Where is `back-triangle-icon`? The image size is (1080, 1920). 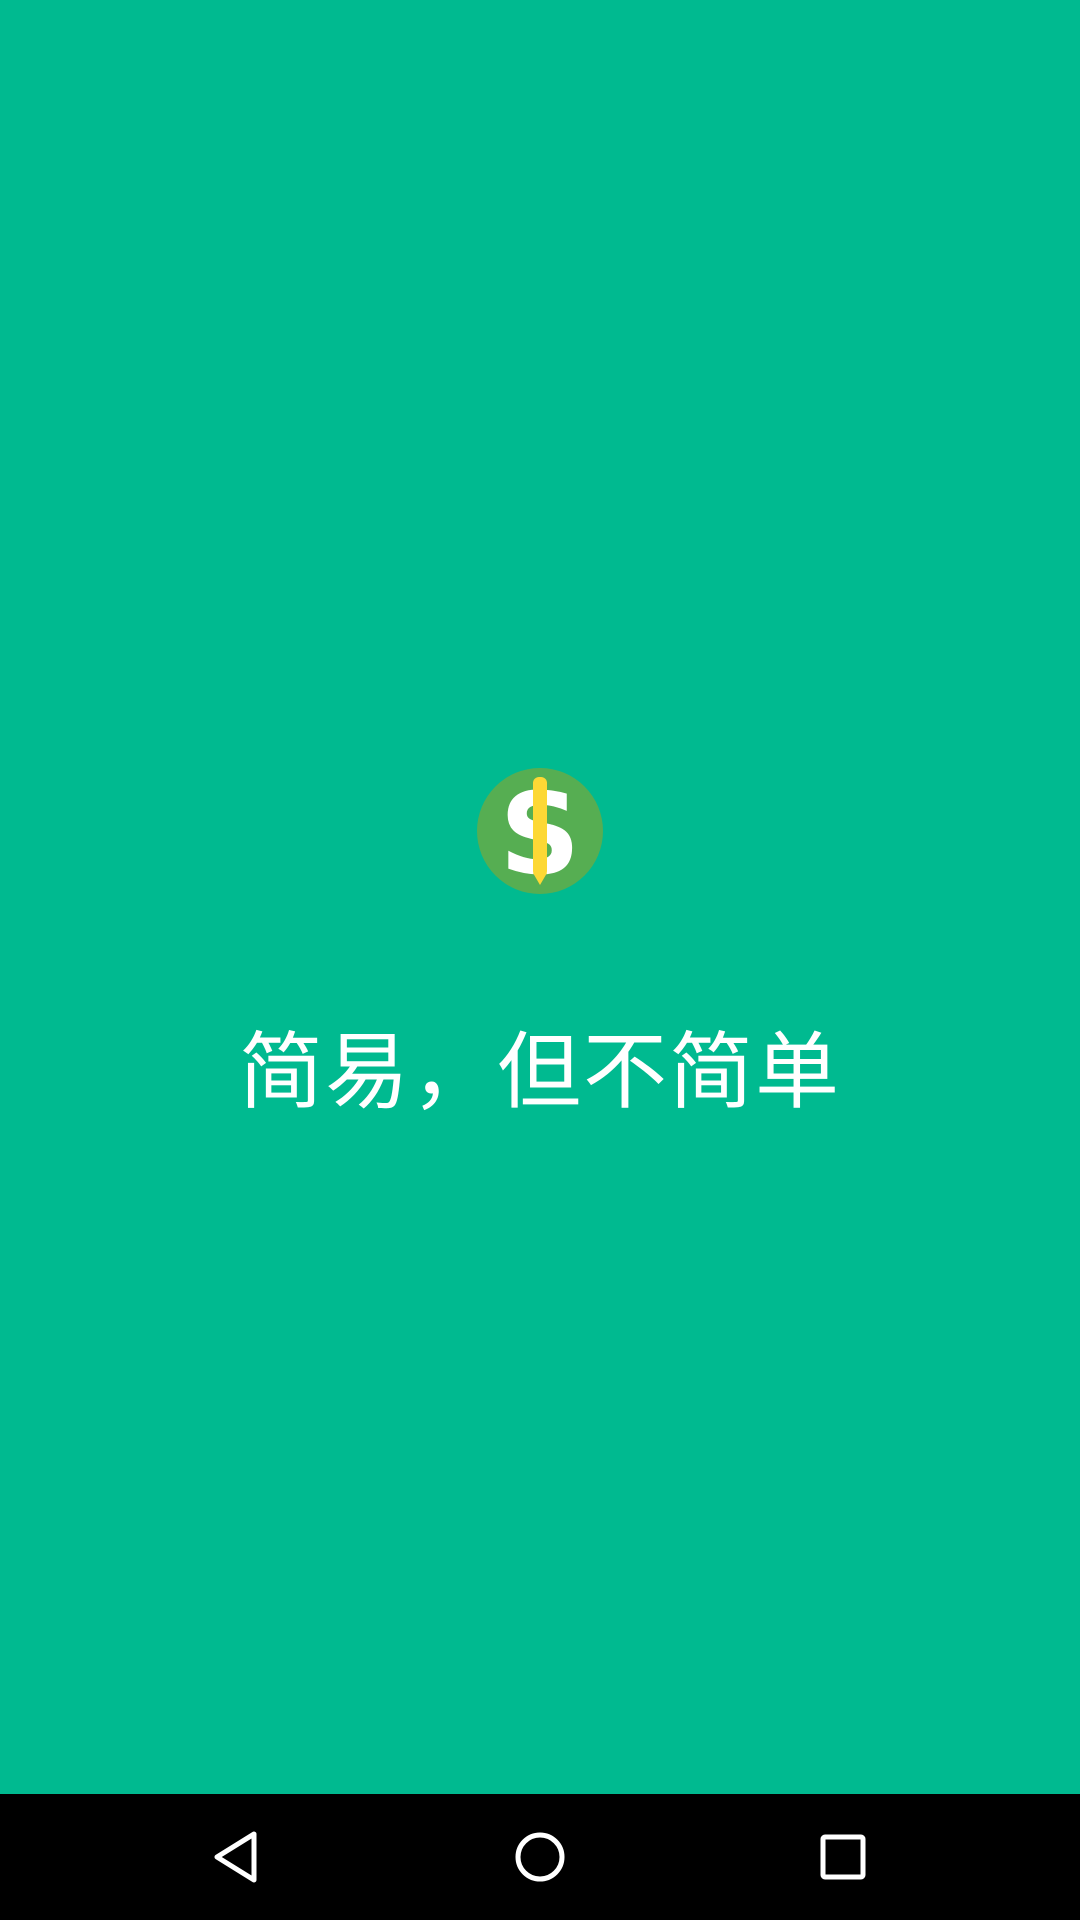
back-triangle-icon is located at coordinates (235, 1857).